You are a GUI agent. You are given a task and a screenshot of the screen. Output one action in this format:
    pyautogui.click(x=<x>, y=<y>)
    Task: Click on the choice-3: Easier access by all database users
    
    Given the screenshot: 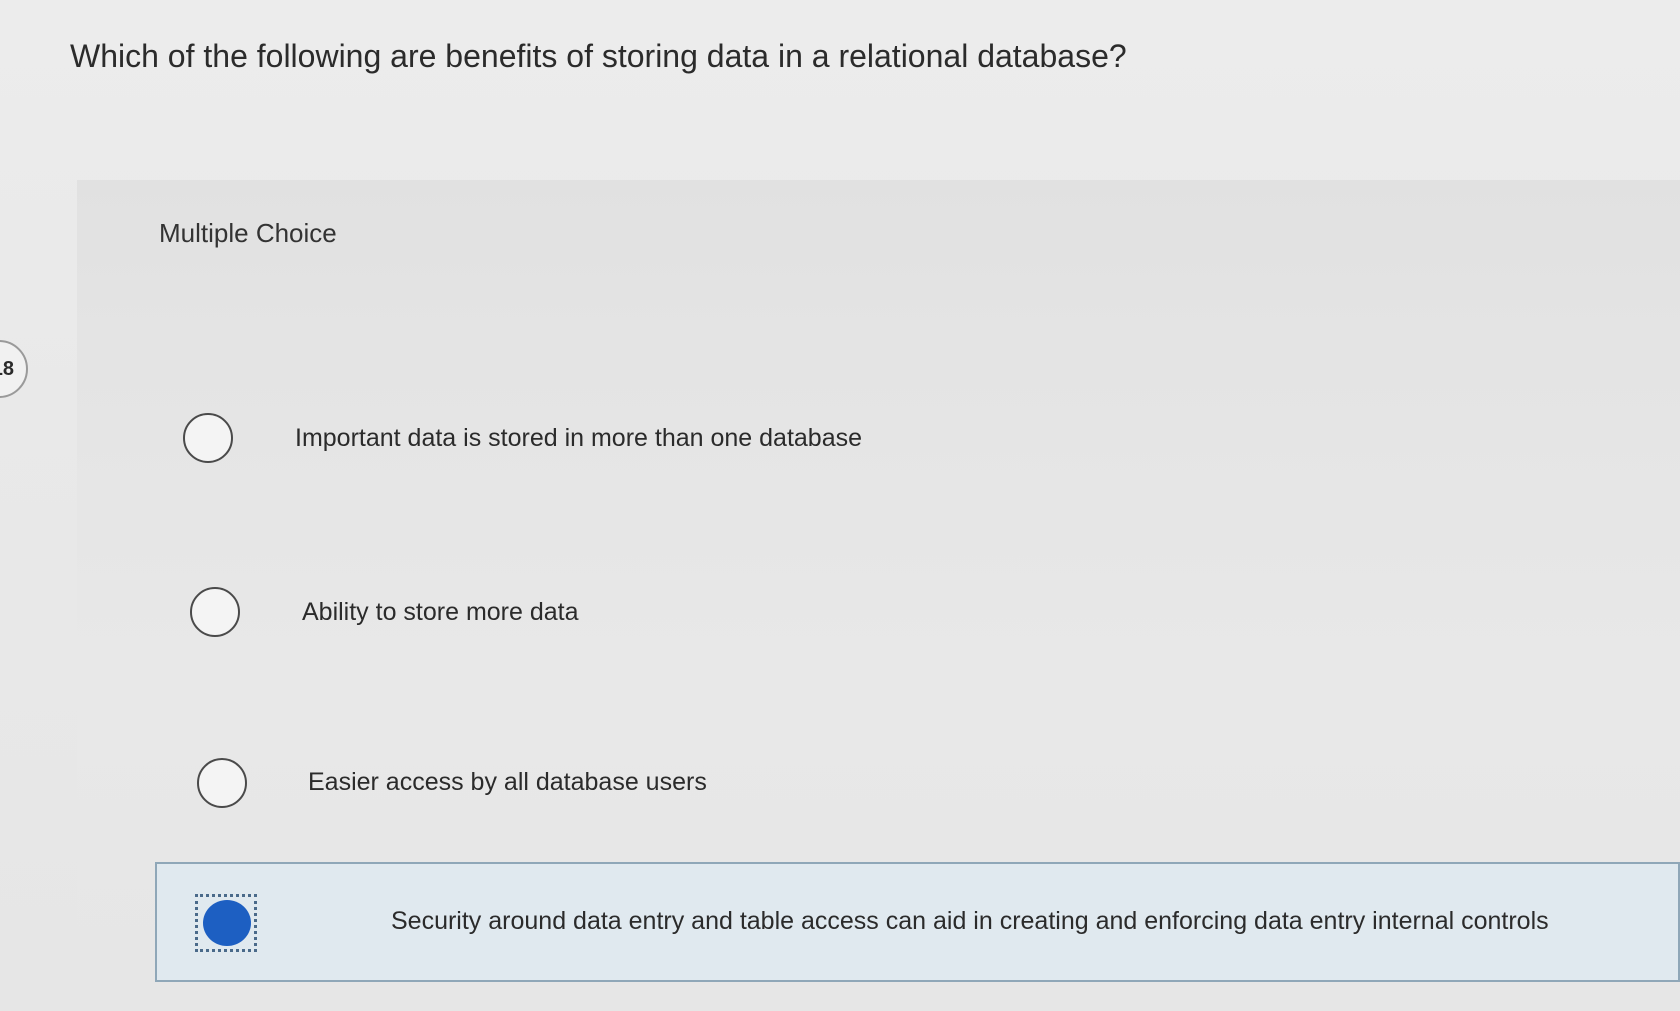 What is the action you would take?
    pyautogui.click(x=878, y=798)
    